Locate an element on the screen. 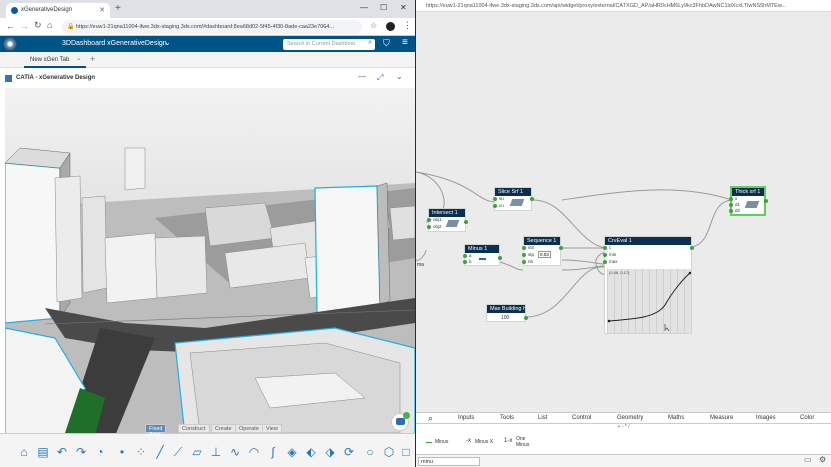  minimize-widget-icon: — is located at coordinates (362, 76).